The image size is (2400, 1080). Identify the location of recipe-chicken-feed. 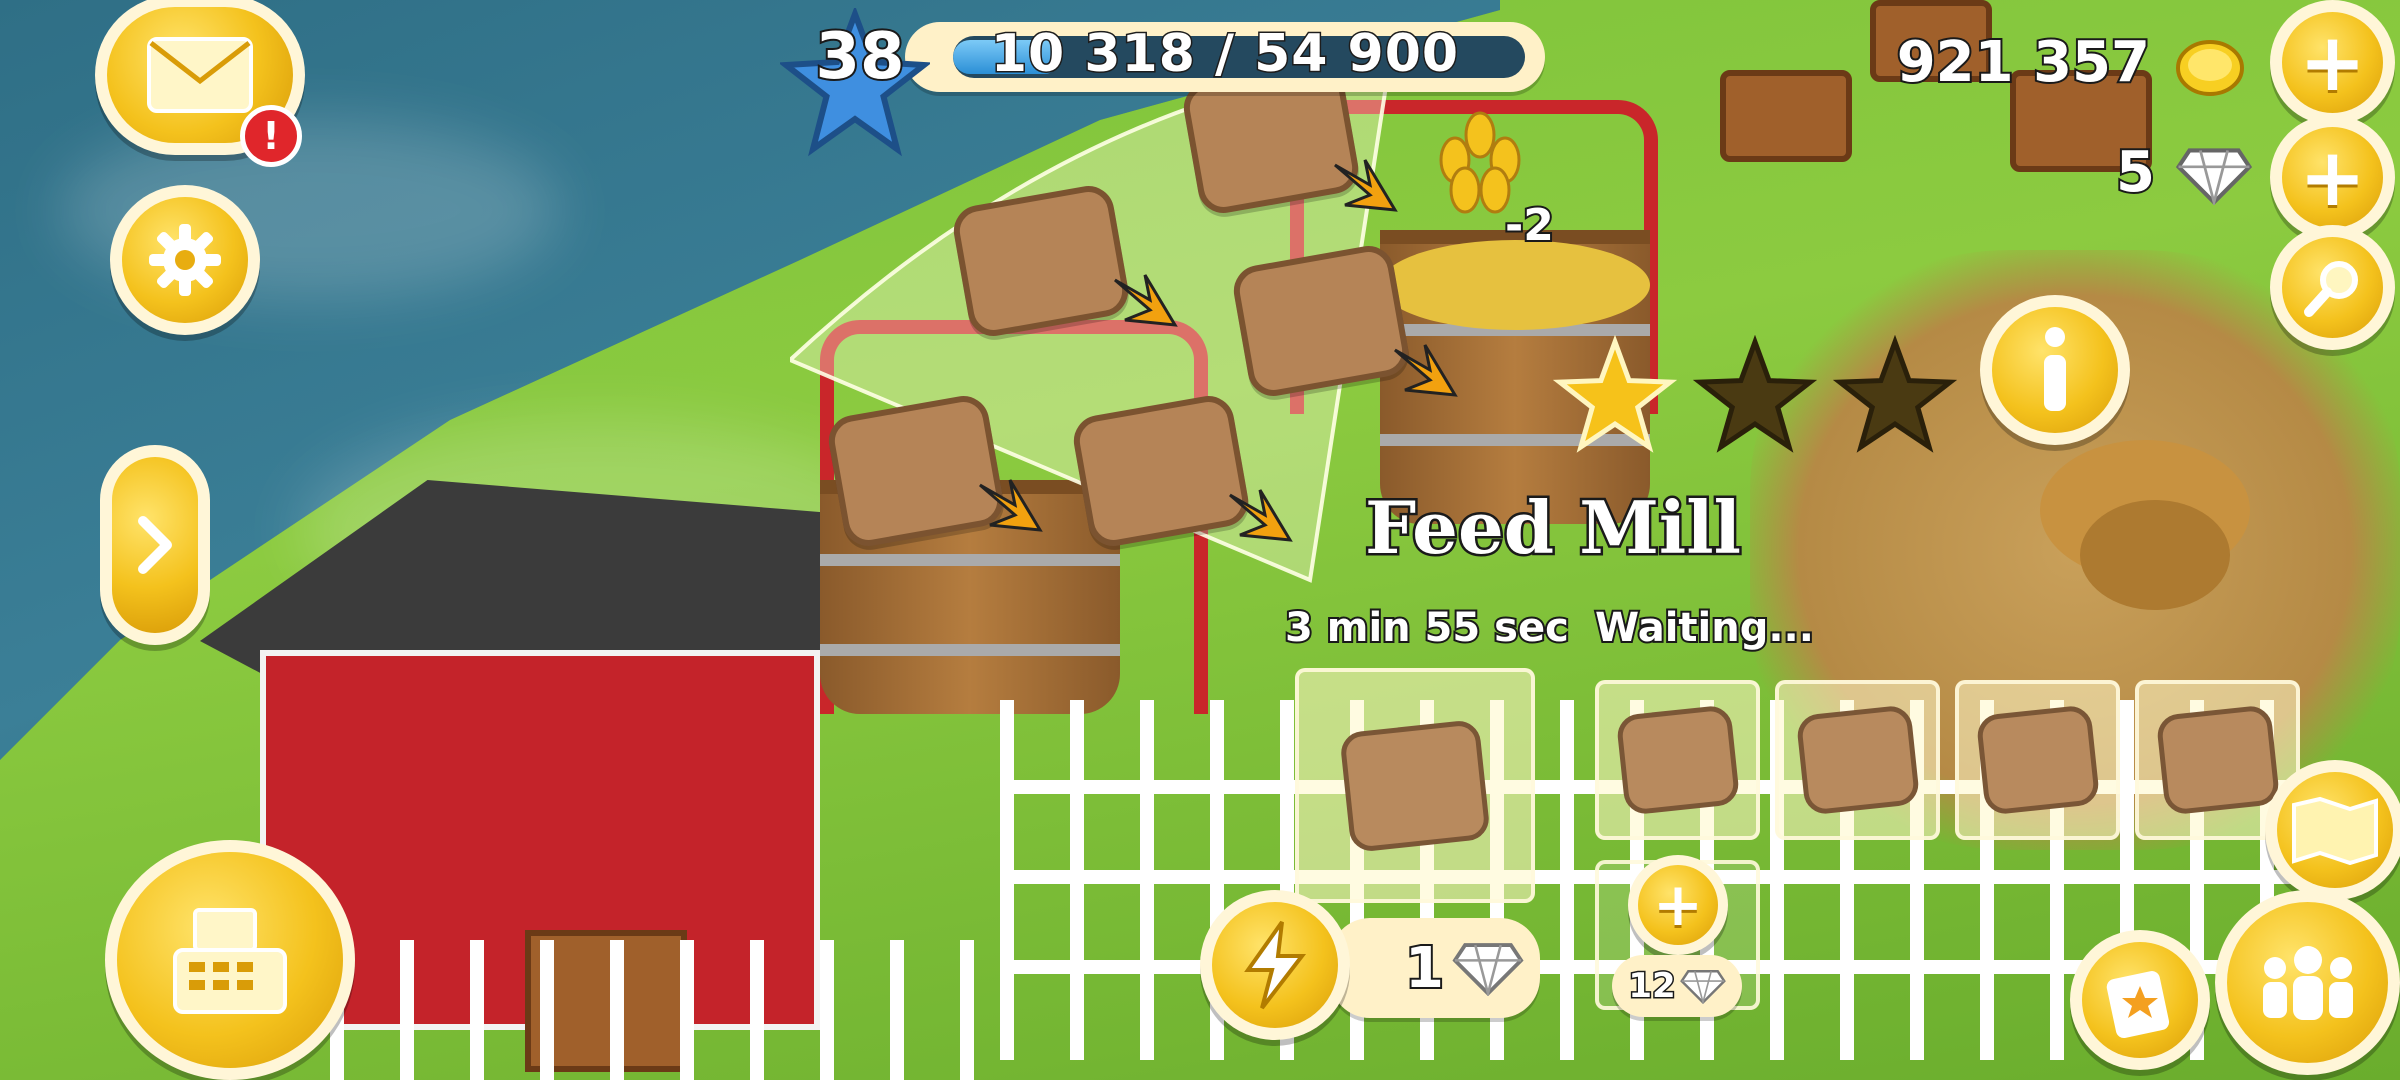
(1321, 321).